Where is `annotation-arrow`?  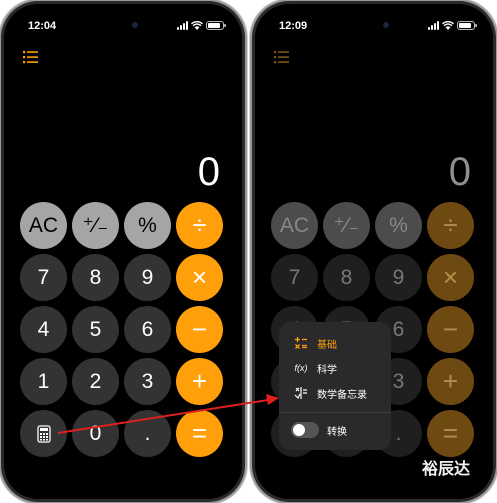
annotation-arrow is located at coordinates (168, 414).